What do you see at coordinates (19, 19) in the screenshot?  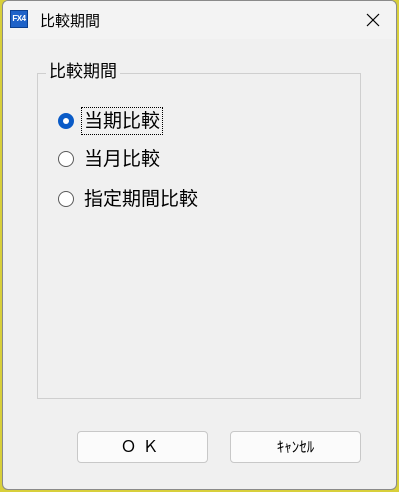 I see `app-icon: FX4` at bounding box center [19, 19].